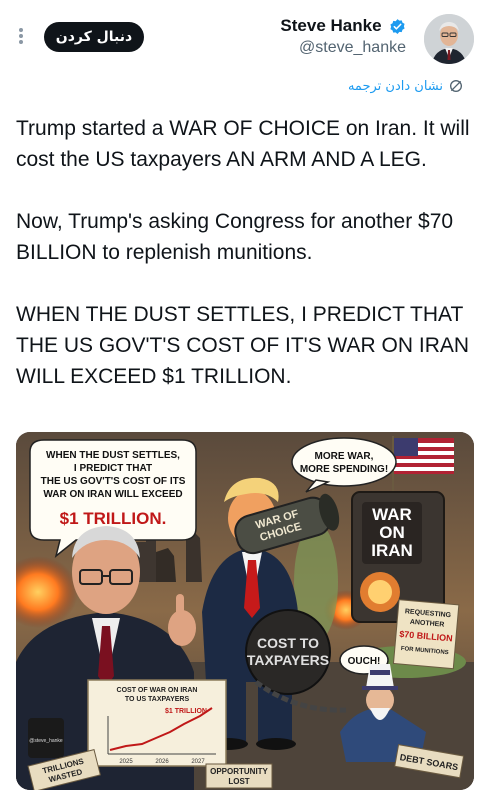  Describe the element at coordinates (112, 494) in the screenshot. I see `speech-bubble-text: WAR ON IRAN WILL EXCEED` at that location.